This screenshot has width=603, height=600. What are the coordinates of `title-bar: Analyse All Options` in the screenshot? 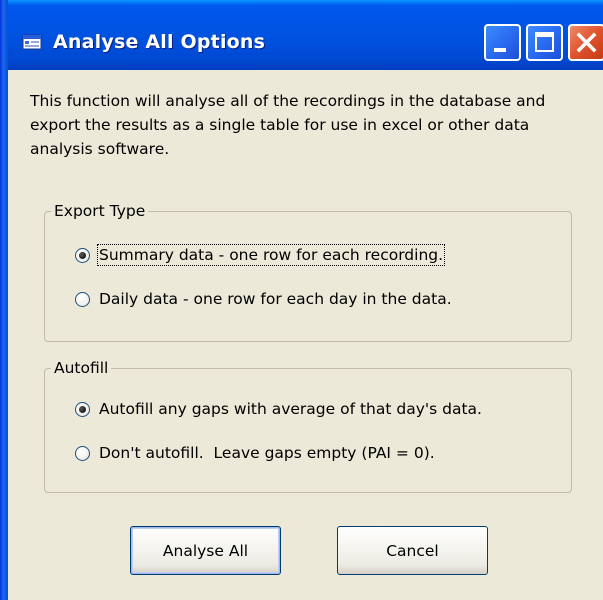 It's located at (301, 35).